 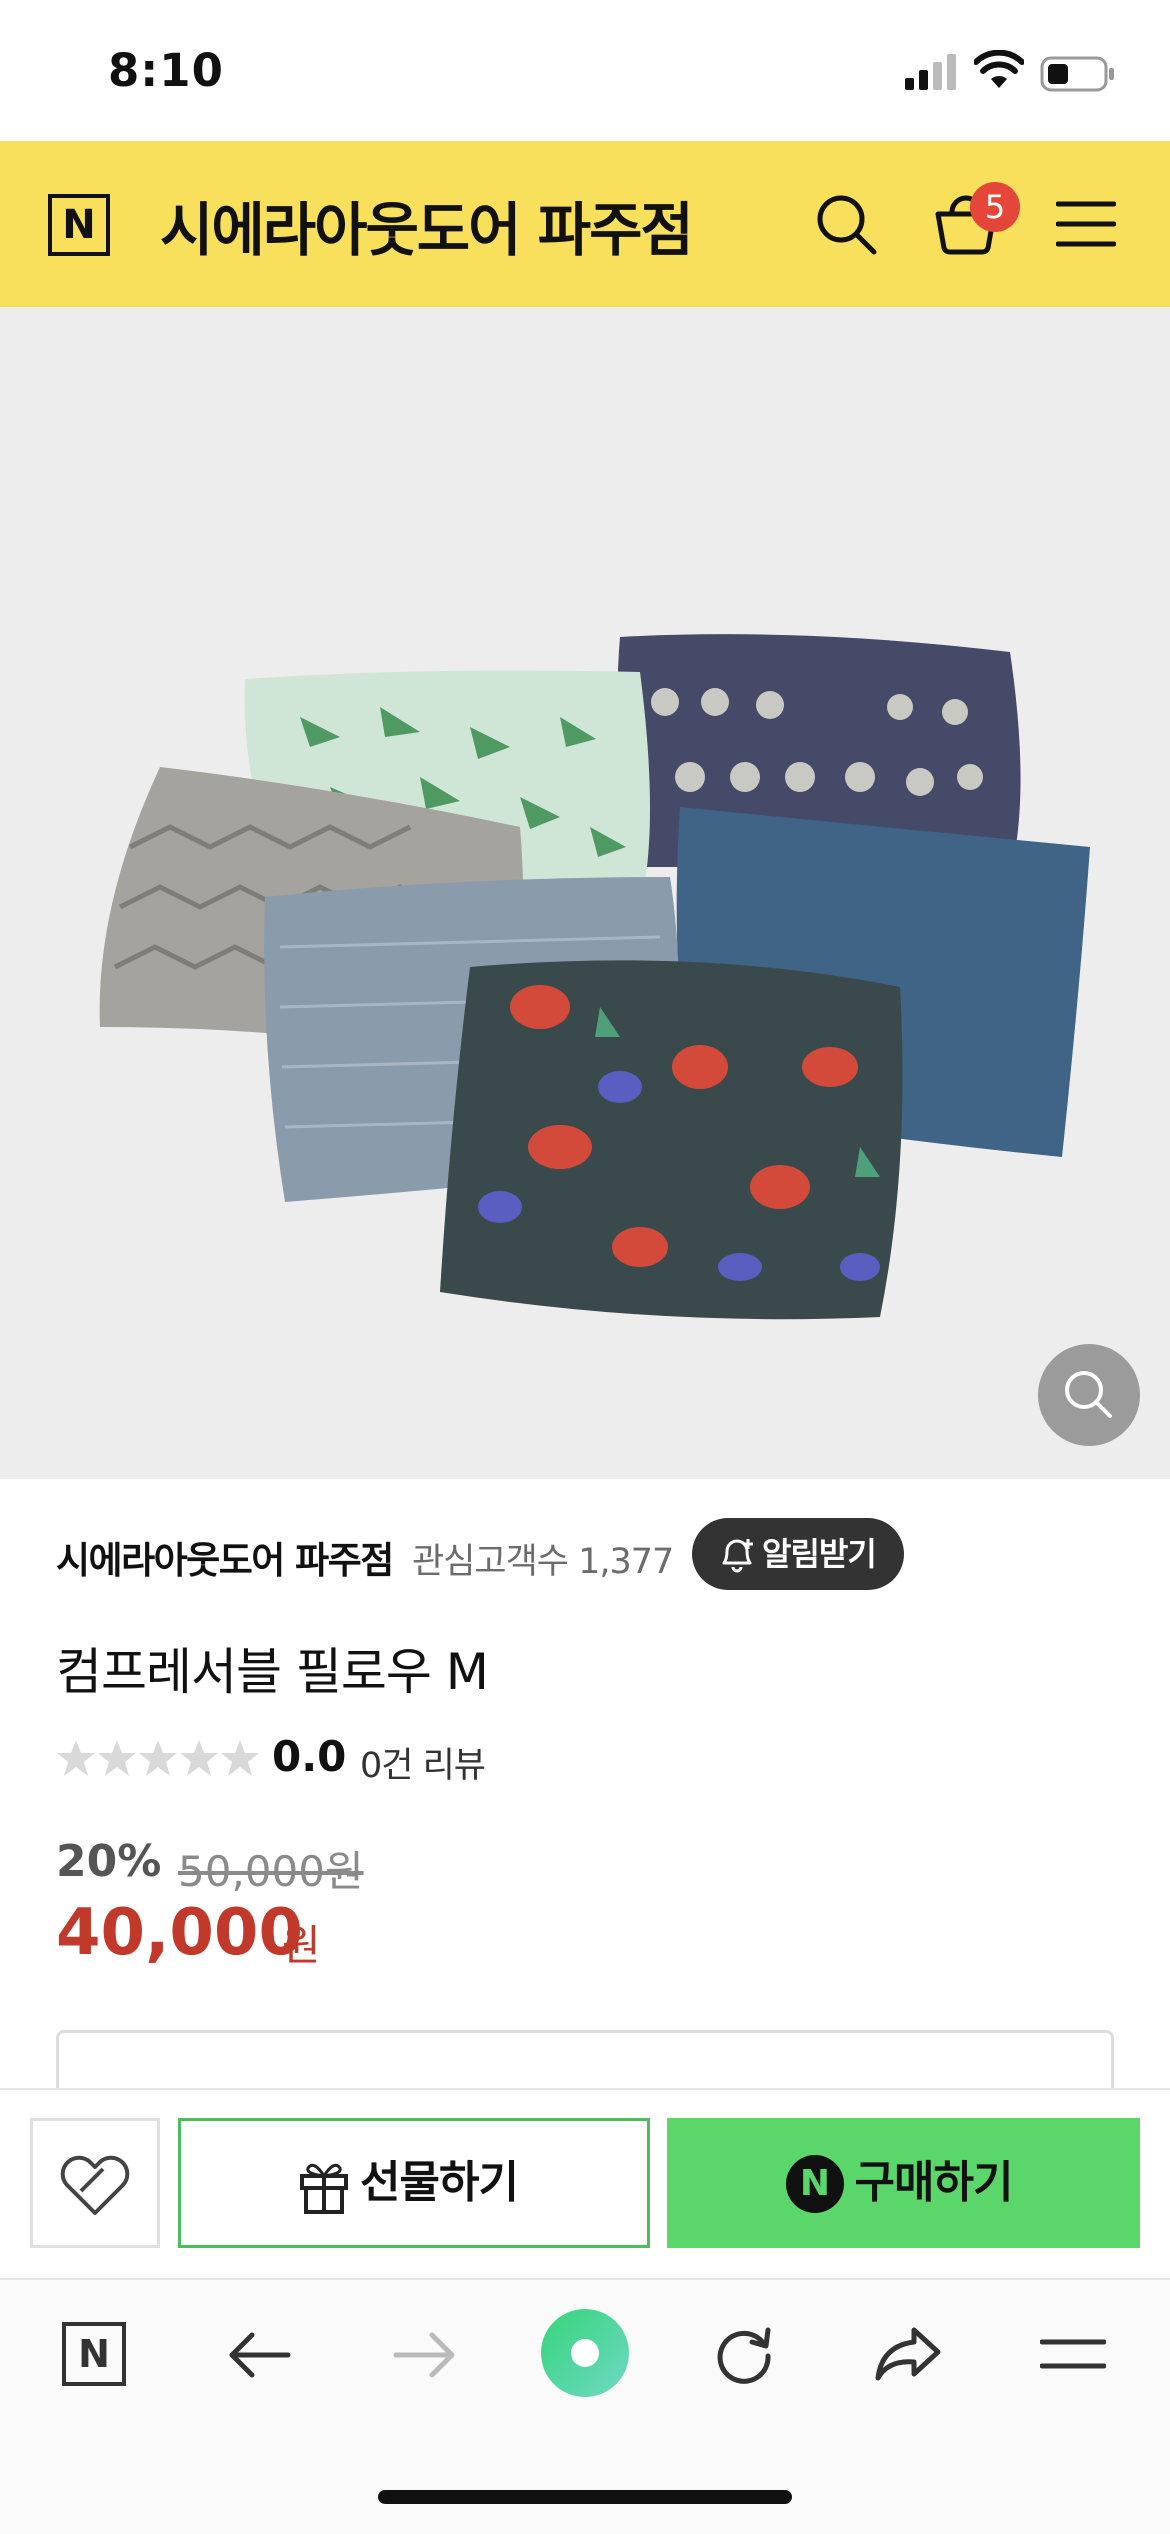 What do you see at coordinates (324, 2188) in the screenshot?
I see `gift-icon` at bounding box center [324, 2188].